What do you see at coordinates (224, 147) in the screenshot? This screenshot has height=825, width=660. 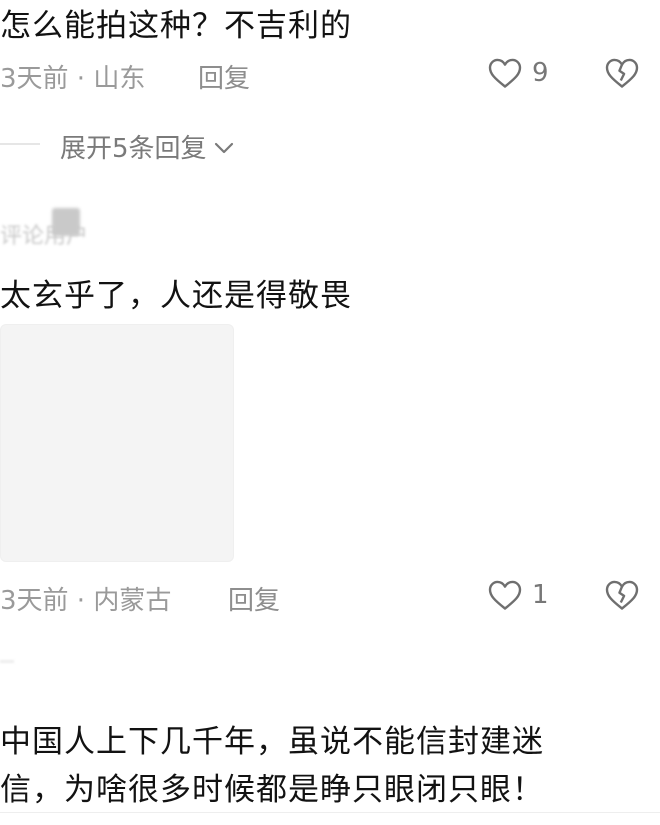 I see `chevron-down-icon` at bounding box center [224, 147].